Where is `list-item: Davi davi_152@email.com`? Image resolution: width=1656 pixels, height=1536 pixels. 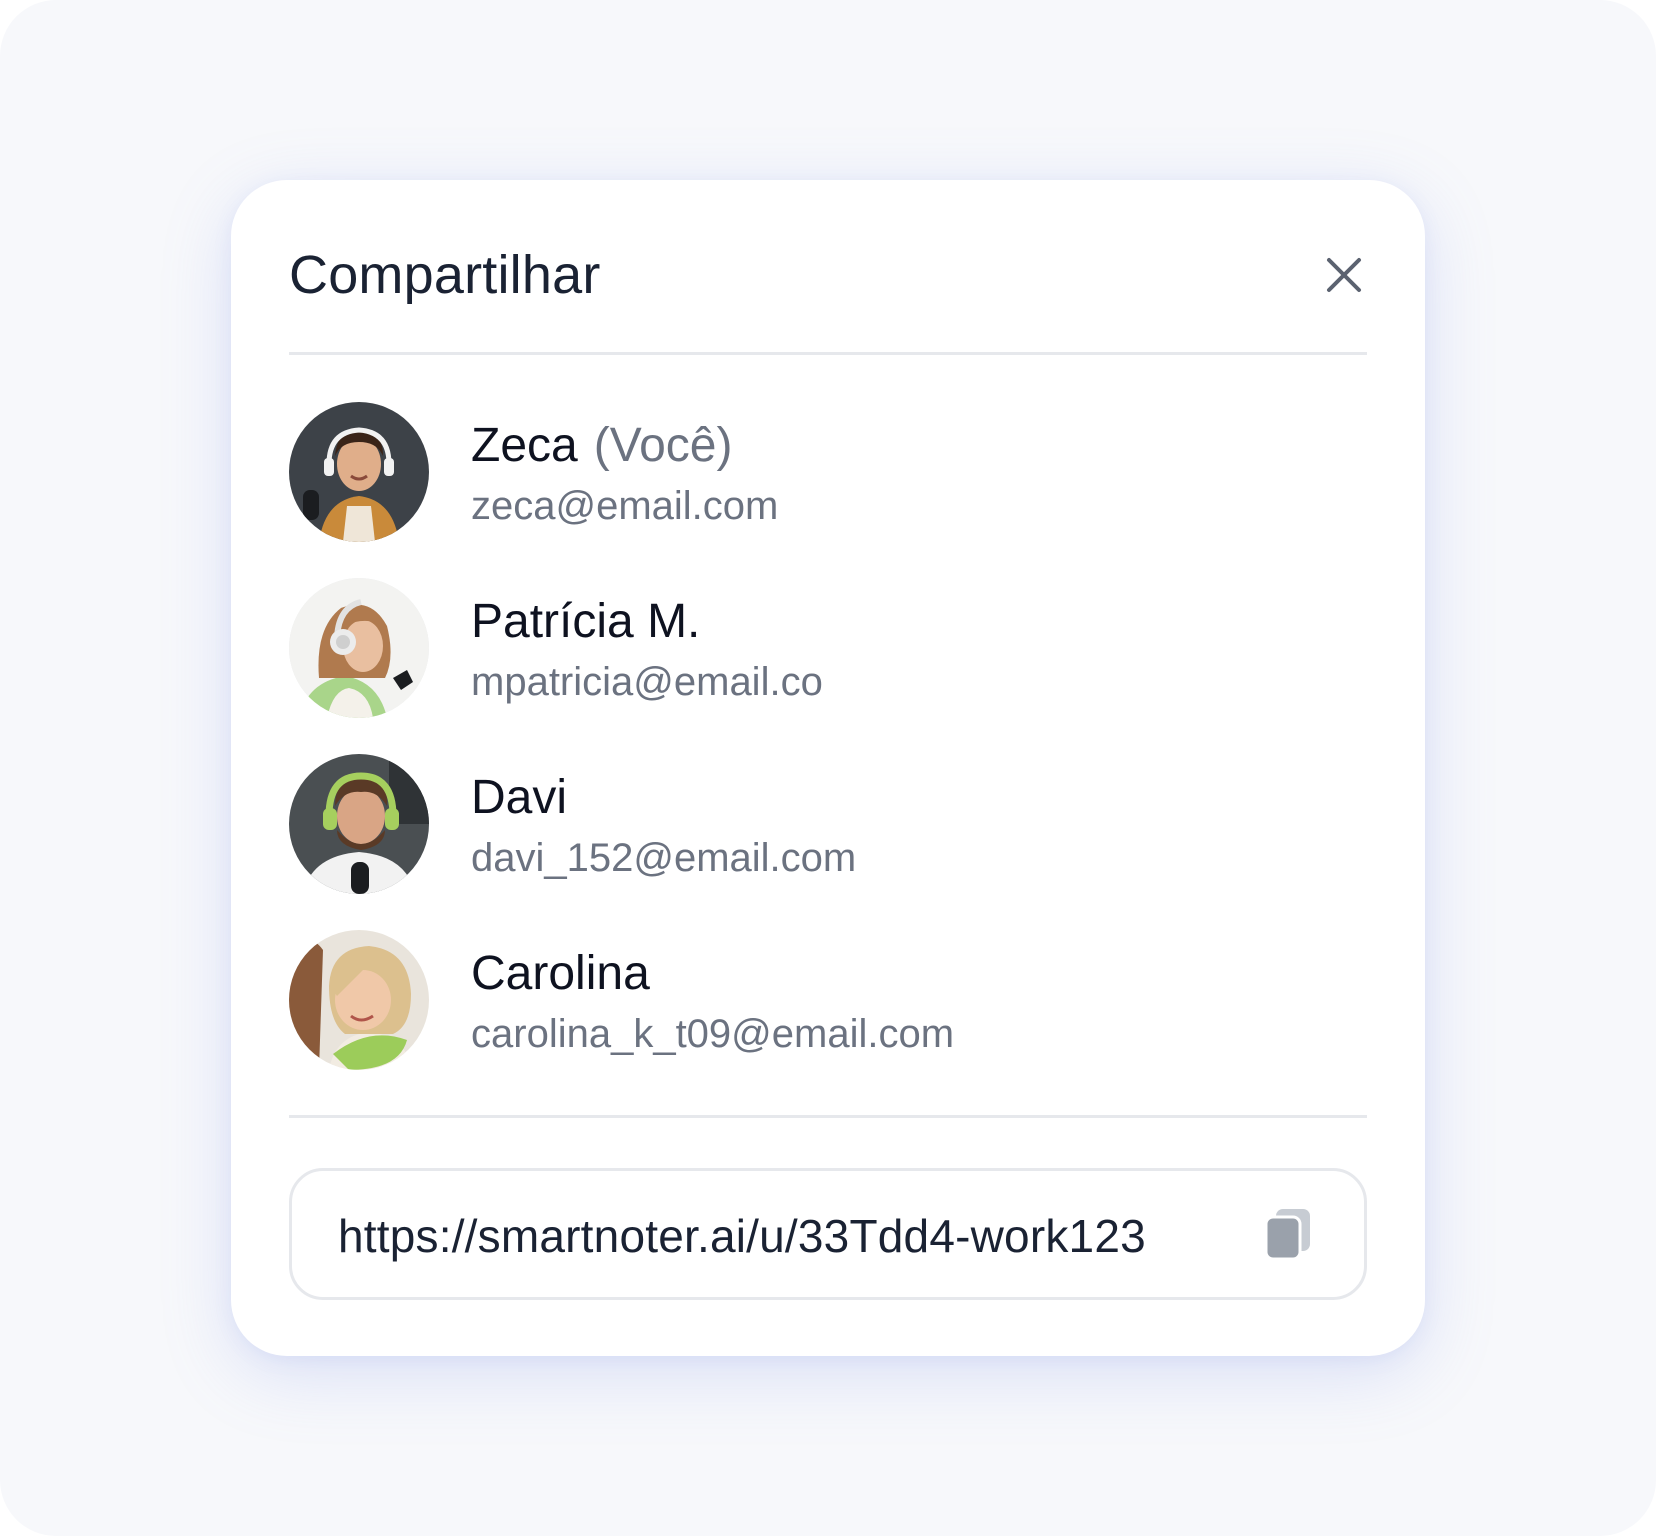
list-item: Davi davi_152@email.com is located at coordinates (828, 842).